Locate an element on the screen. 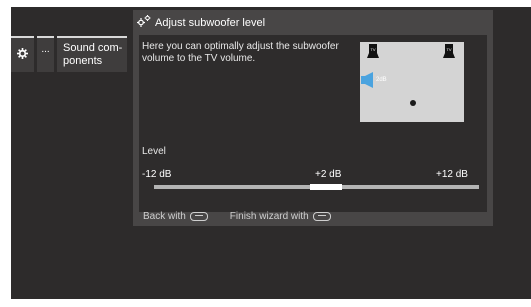  level-max-label: +12 dB is located at coordinates (452, 174).